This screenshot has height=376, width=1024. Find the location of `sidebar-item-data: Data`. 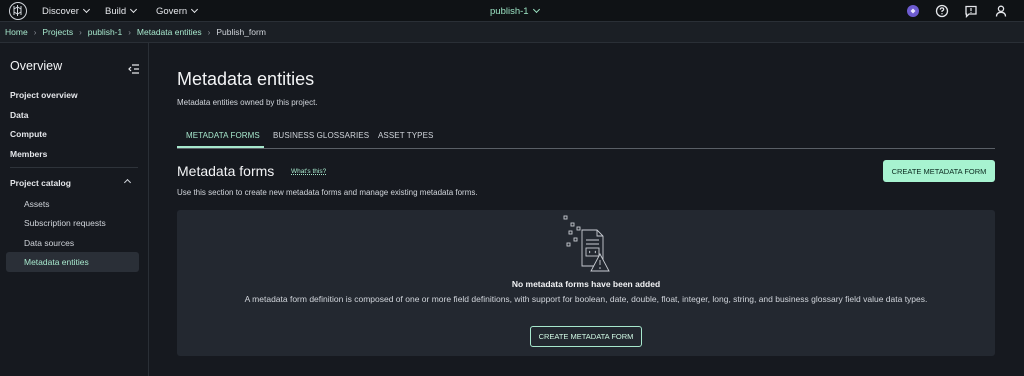

sidebar-item-data: Data is located at coordinates (19, 115).